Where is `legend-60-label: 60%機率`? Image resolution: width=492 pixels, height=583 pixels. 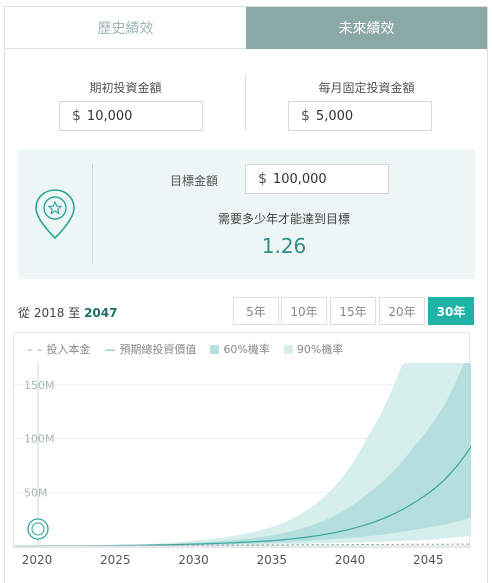 legend-60-label: 60%機率 is located at coordinates (246, 349).